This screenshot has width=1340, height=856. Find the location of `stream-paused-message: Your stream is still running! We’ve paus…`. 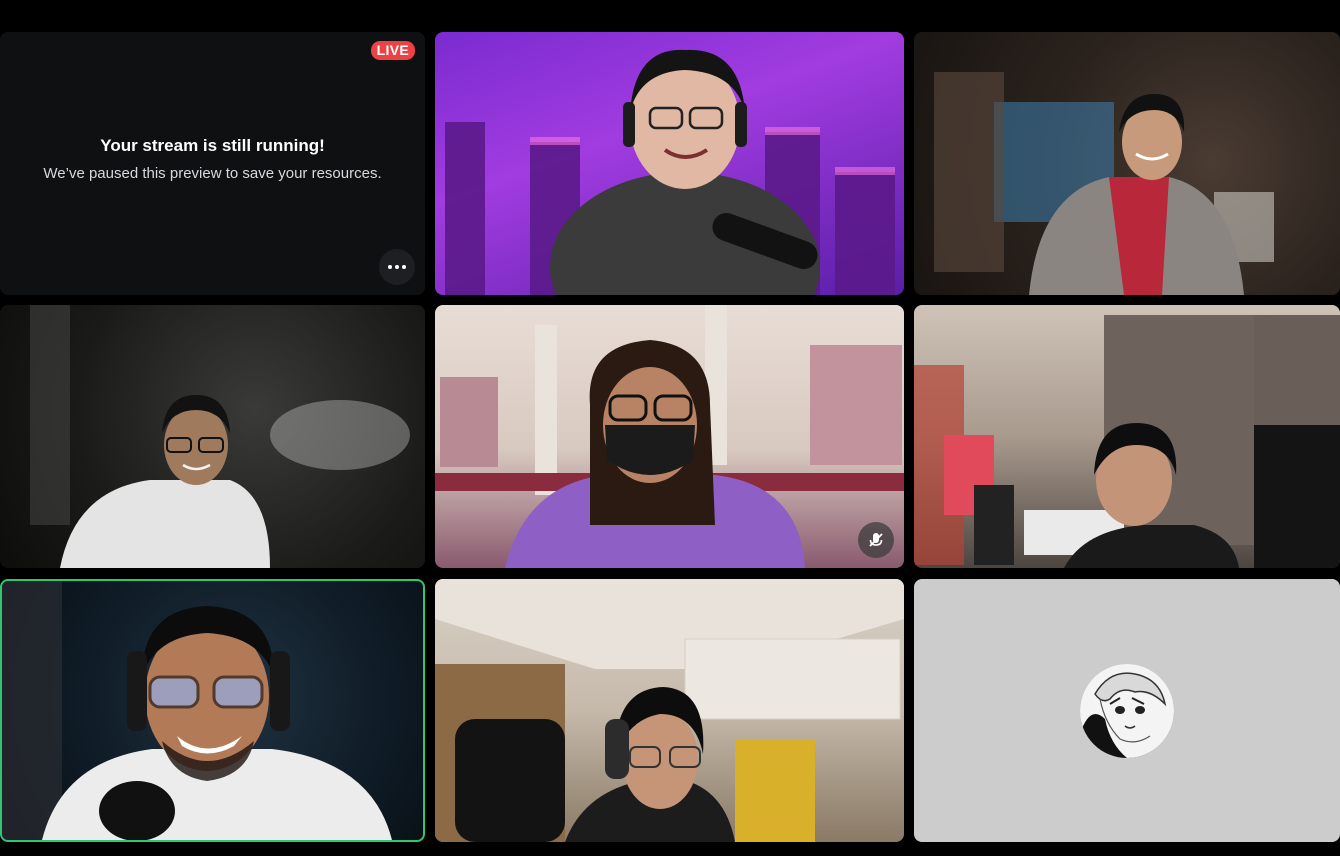

stream-paused-message: Your stream is still running! We’ve paus… is located at coordinates (212, 159).